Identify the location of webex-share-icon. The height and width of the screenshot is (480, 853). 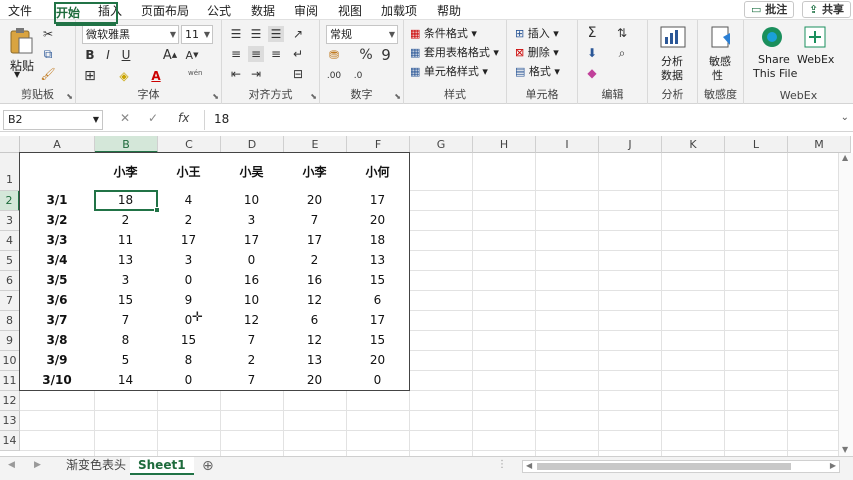
(772, 37).